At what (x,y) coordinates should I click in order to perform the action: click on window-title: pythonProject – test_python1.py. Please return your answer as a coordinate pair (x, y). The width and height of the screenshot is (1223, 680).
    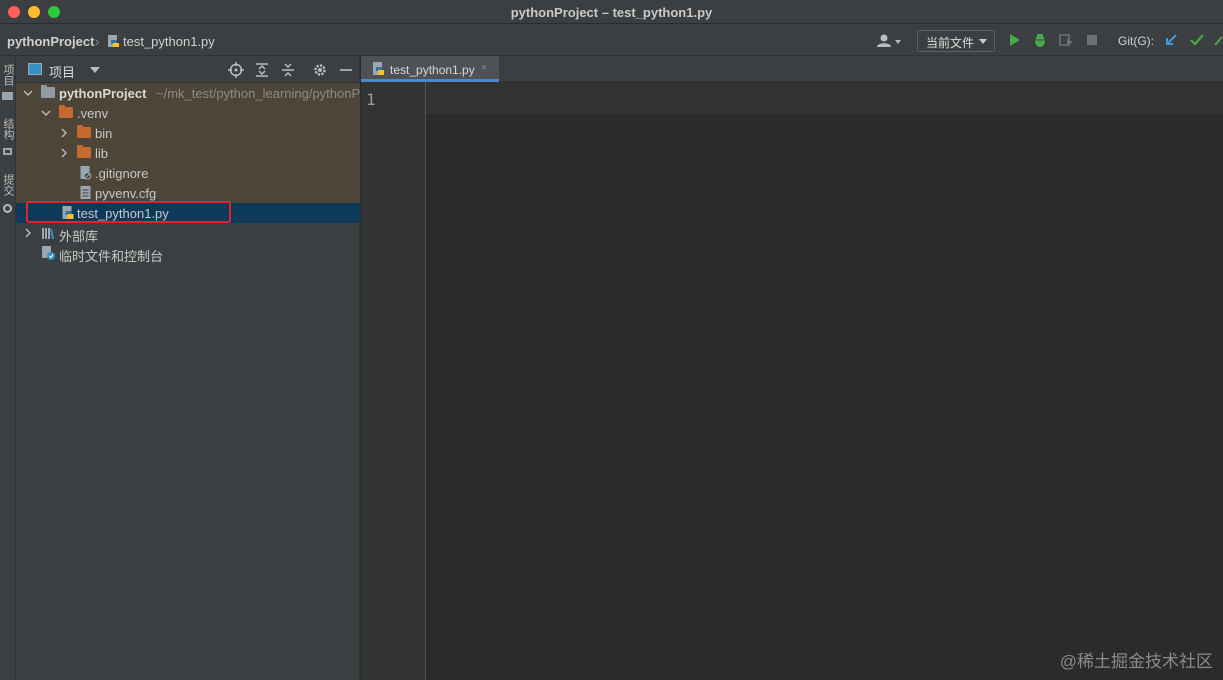
    Looking at the image, I should click on (611, 12).